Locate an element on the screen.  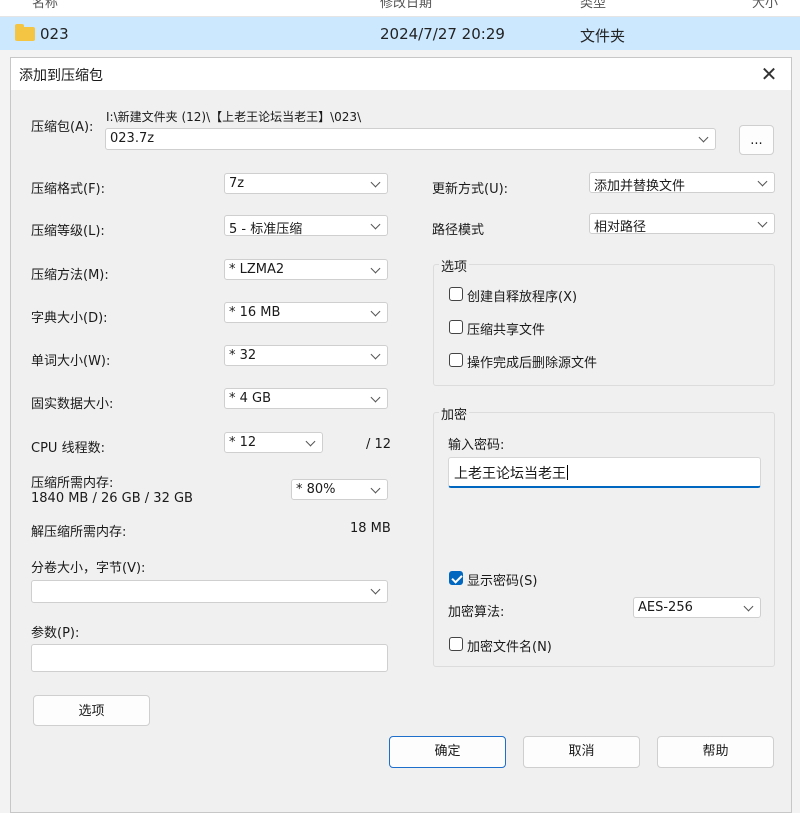
level-value: 5 - 标准压缩 is located at coordinates (266, 229).